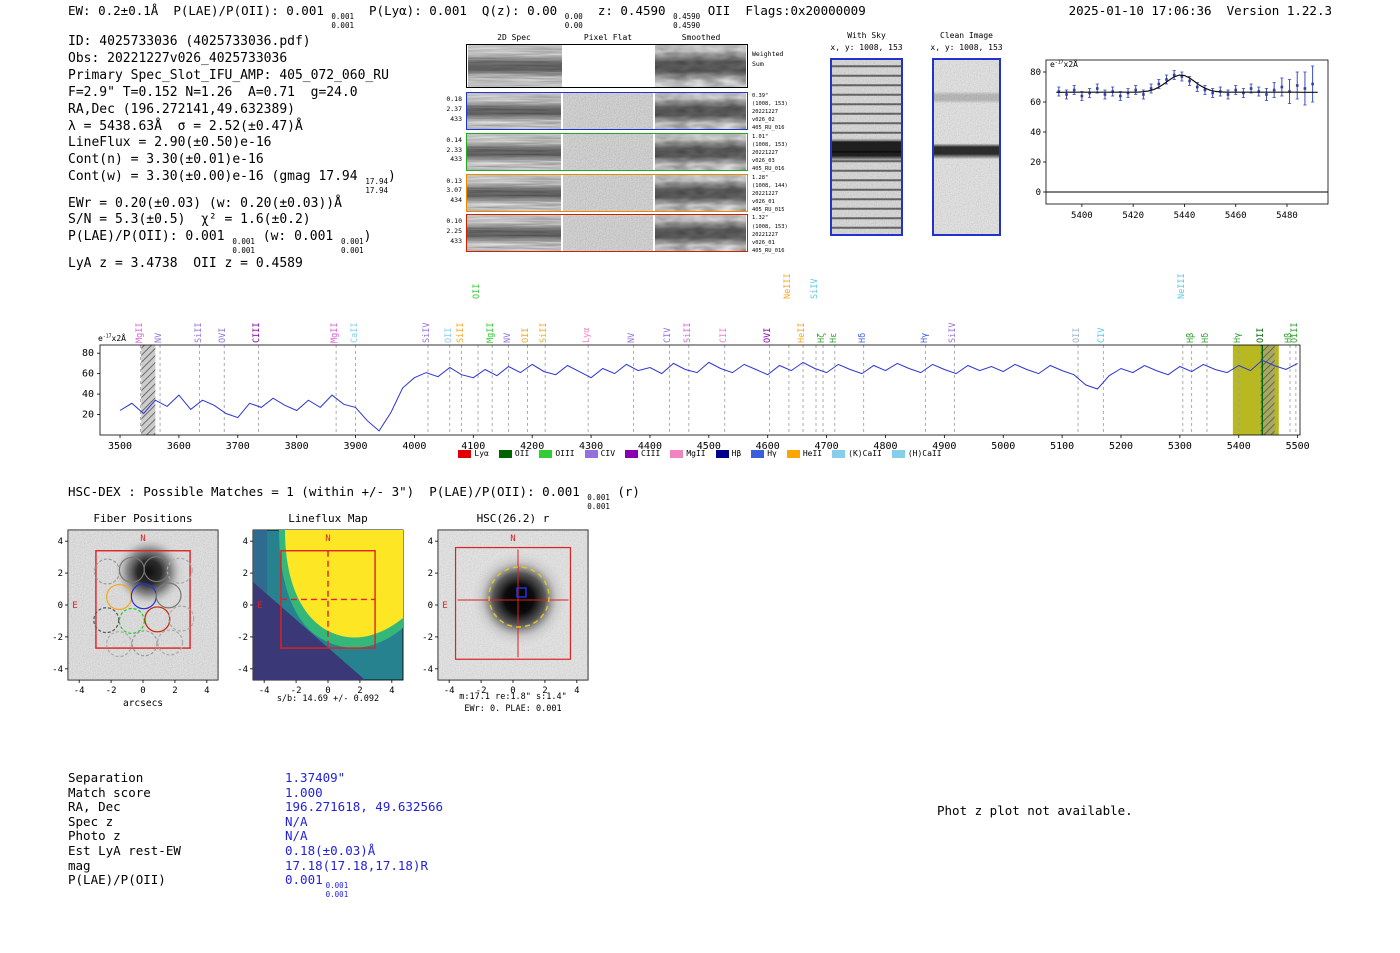 This screenshot has height=953, width=1400. I want to click on svg-text: -4, so click(57, 670).